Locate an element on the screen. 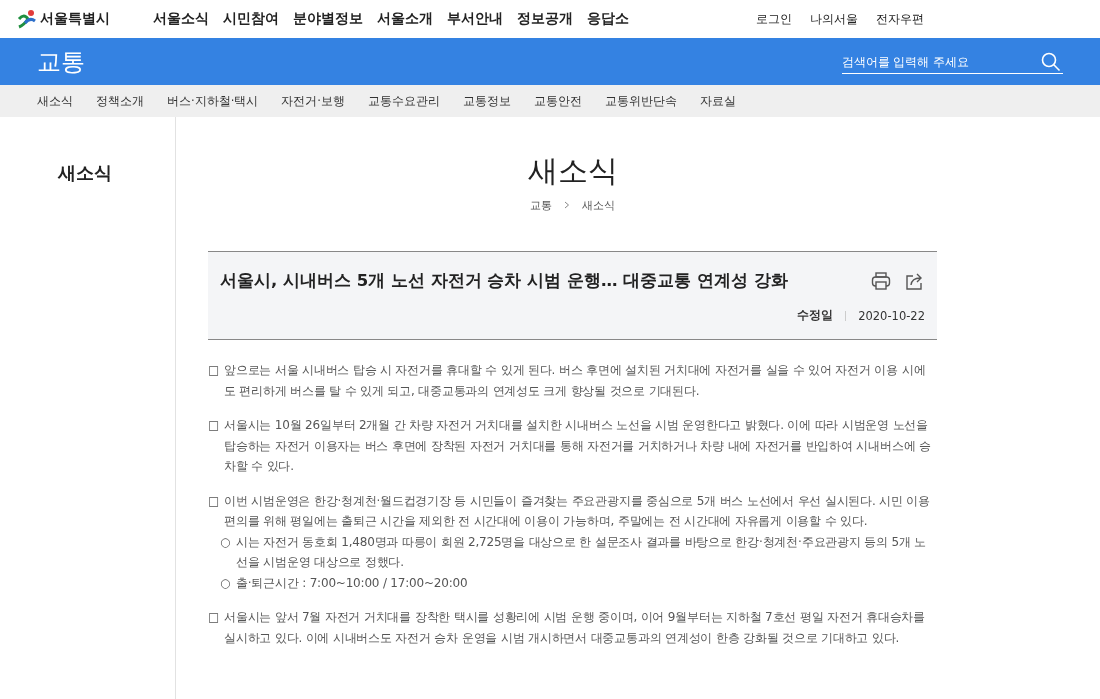 This screenshot has width=1100, height=699. main-menu-link: 분야별정보 is located at coordinates (328, 19).